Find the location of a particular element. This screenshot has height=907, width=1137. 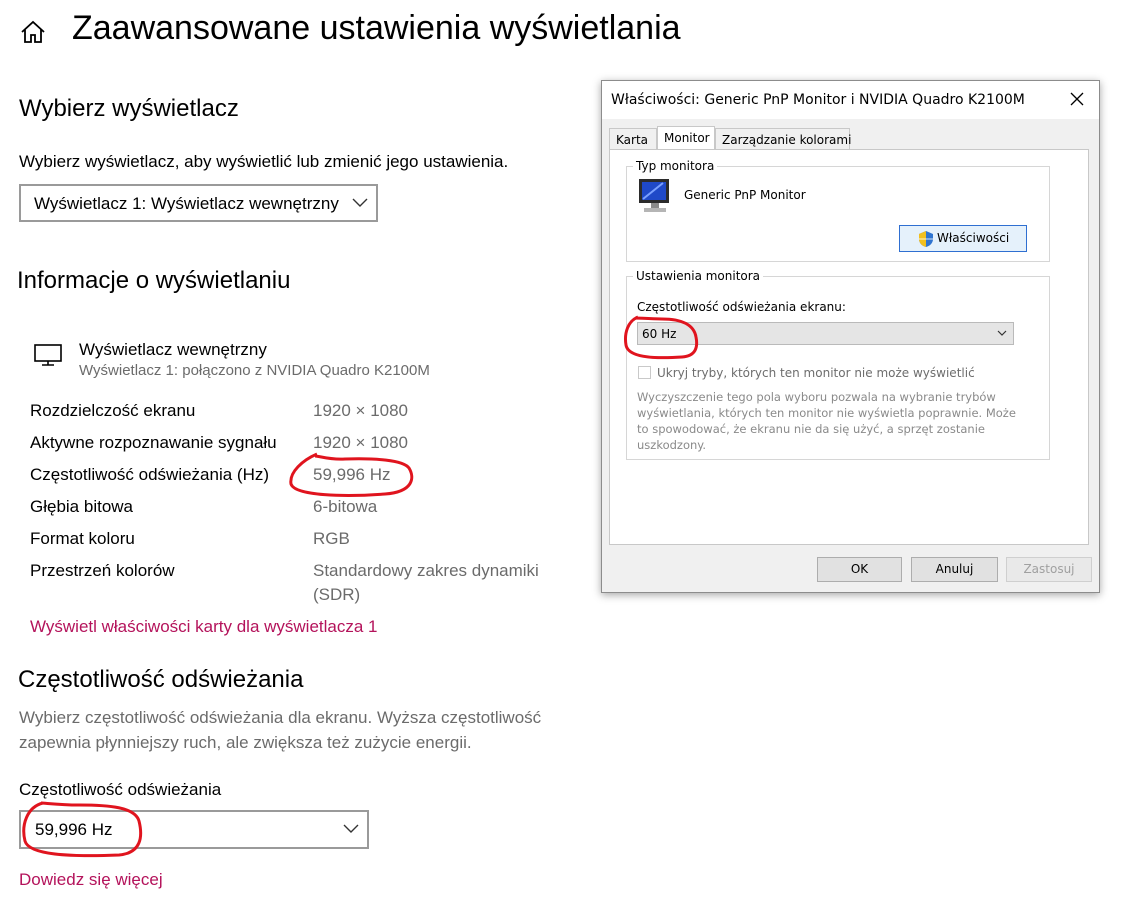

help-line: uszkodzony. is located at coordinates (672, 445).